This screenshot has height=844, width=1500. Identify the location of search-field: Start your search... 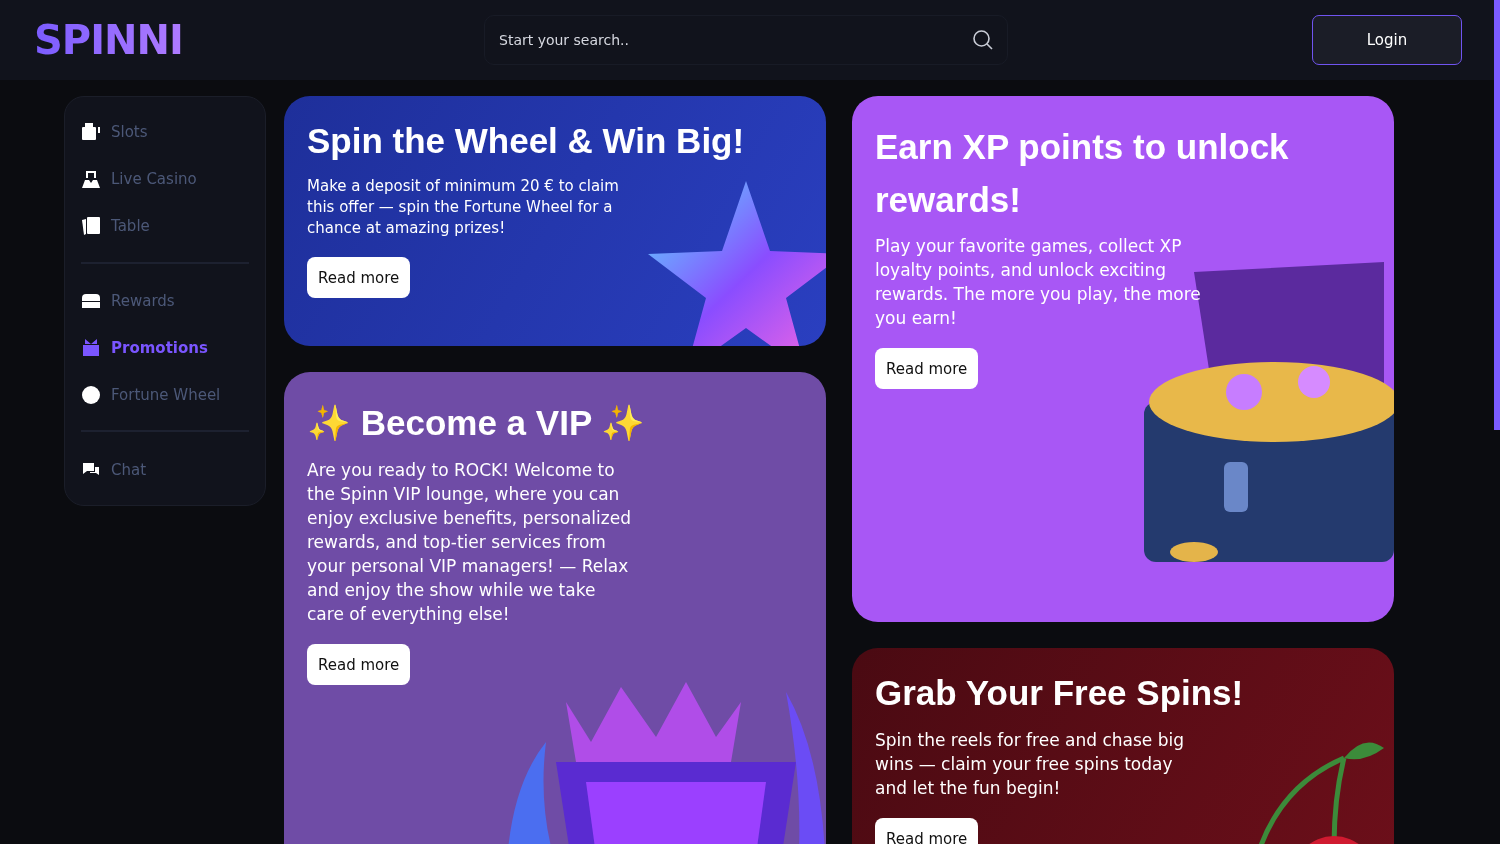
(746, 40).